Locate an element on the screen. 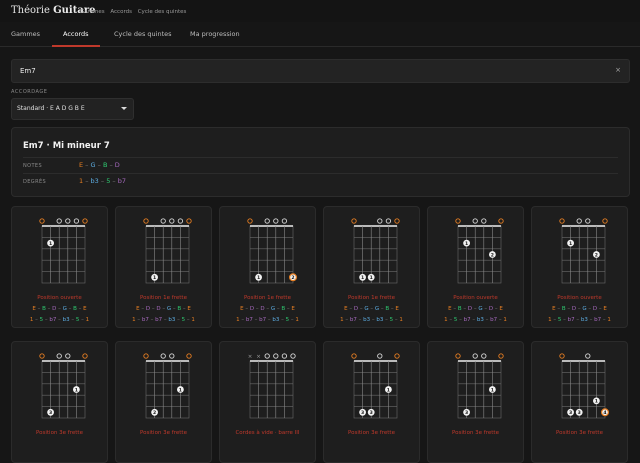  voicing-position-label: Cordes à vide · barre III is located at coordinates (267, 433).